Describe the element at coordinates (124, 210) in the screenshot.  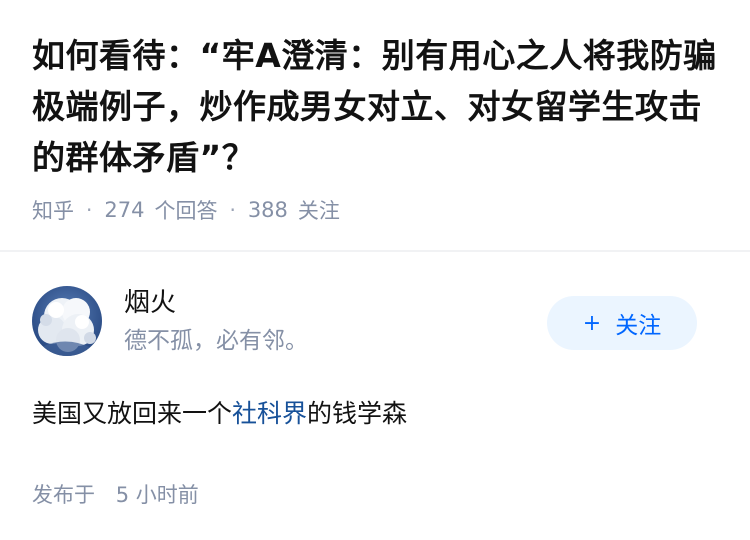
I see `answer-count: 274` at that location.